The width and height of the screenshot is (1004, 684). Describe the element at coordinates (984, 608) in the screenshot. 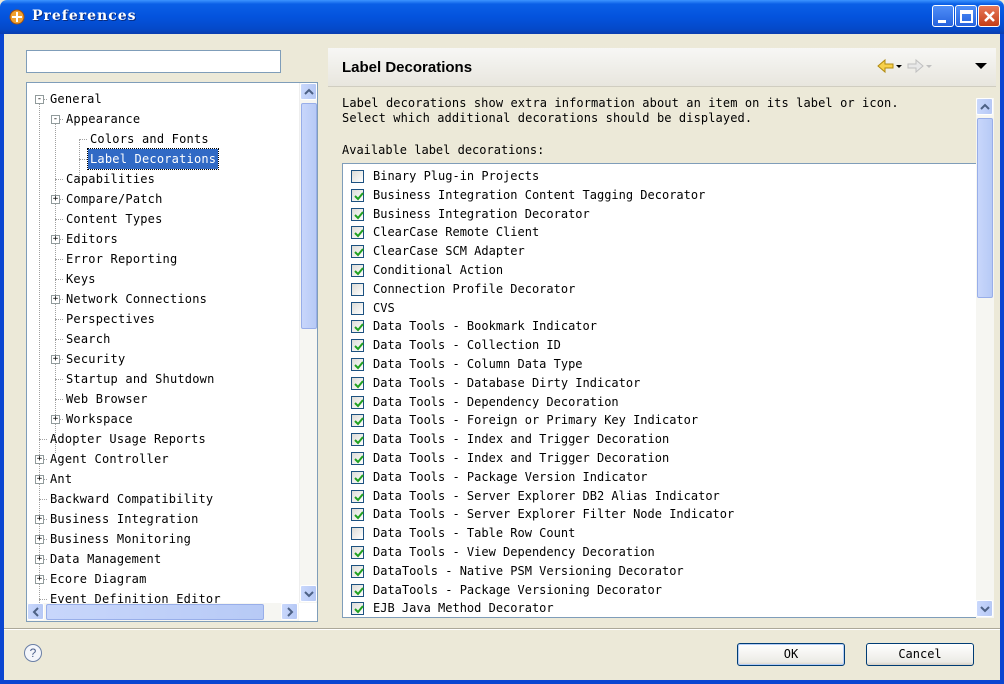

I see `page-scroll-down-button` at that location.